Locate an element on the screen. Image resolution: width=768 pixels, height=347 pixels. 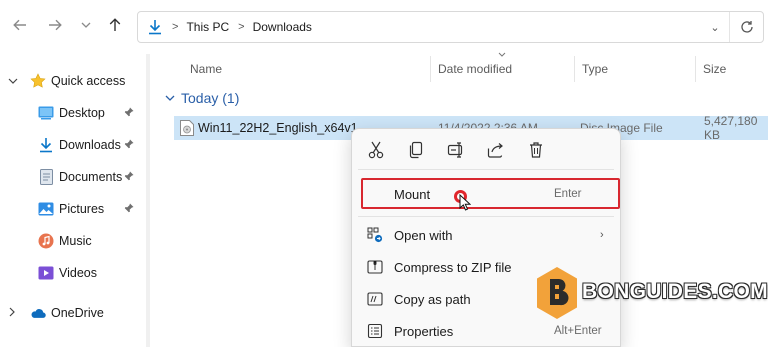
sidebar-item-label: Desktop is located at coordinates (82, 113).